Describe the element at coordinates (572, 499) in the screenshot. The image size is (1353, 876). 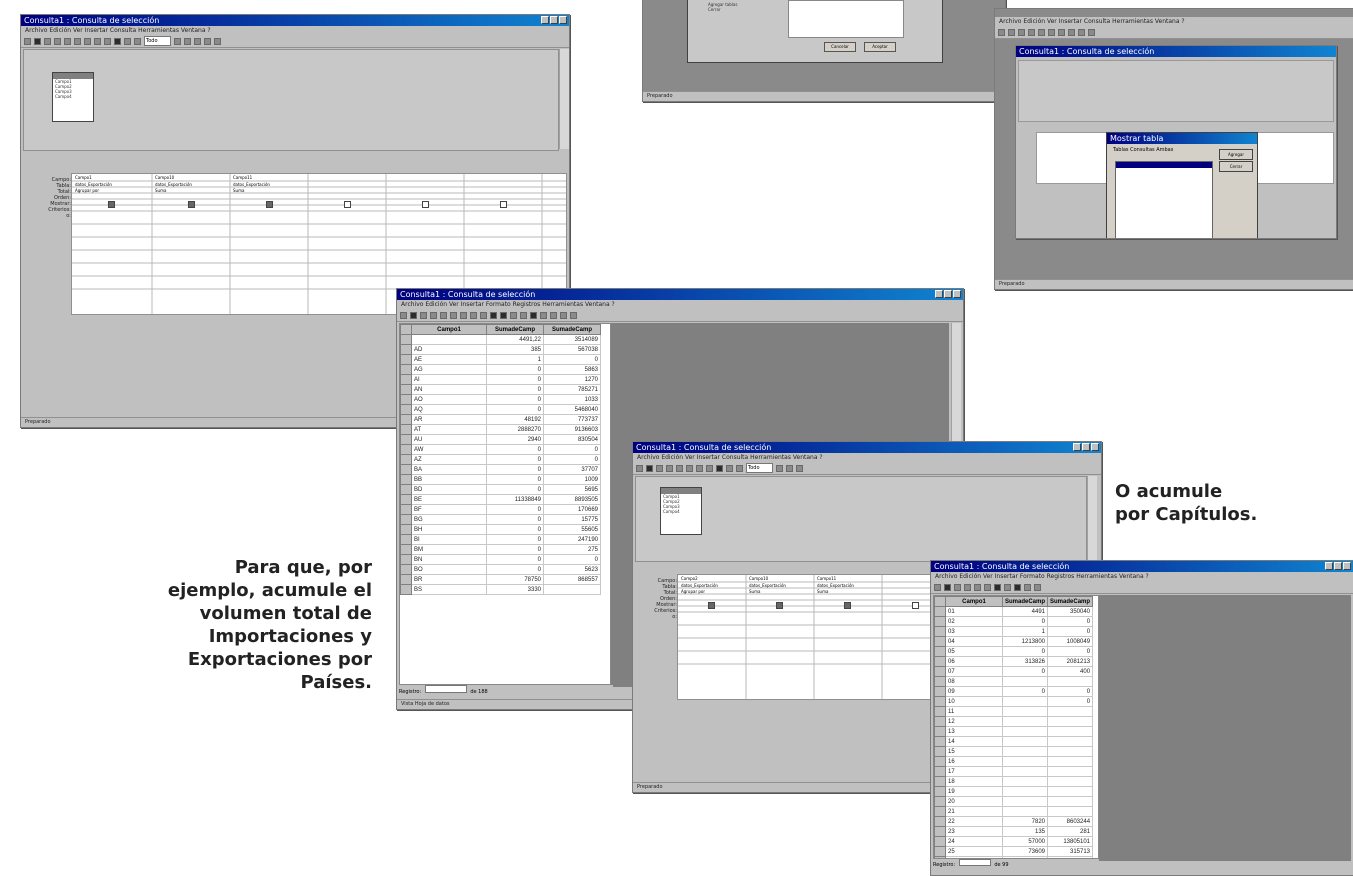
I see `table-cell: 8893505` at that location.